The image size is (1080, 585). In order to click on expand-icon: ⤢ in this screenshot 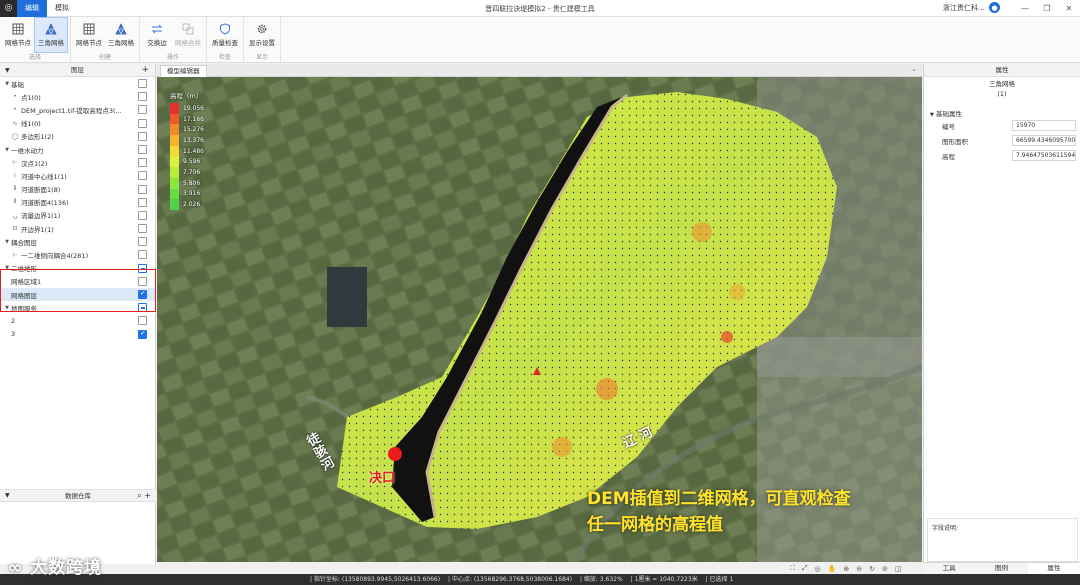, I will do `click(805, 568)`.